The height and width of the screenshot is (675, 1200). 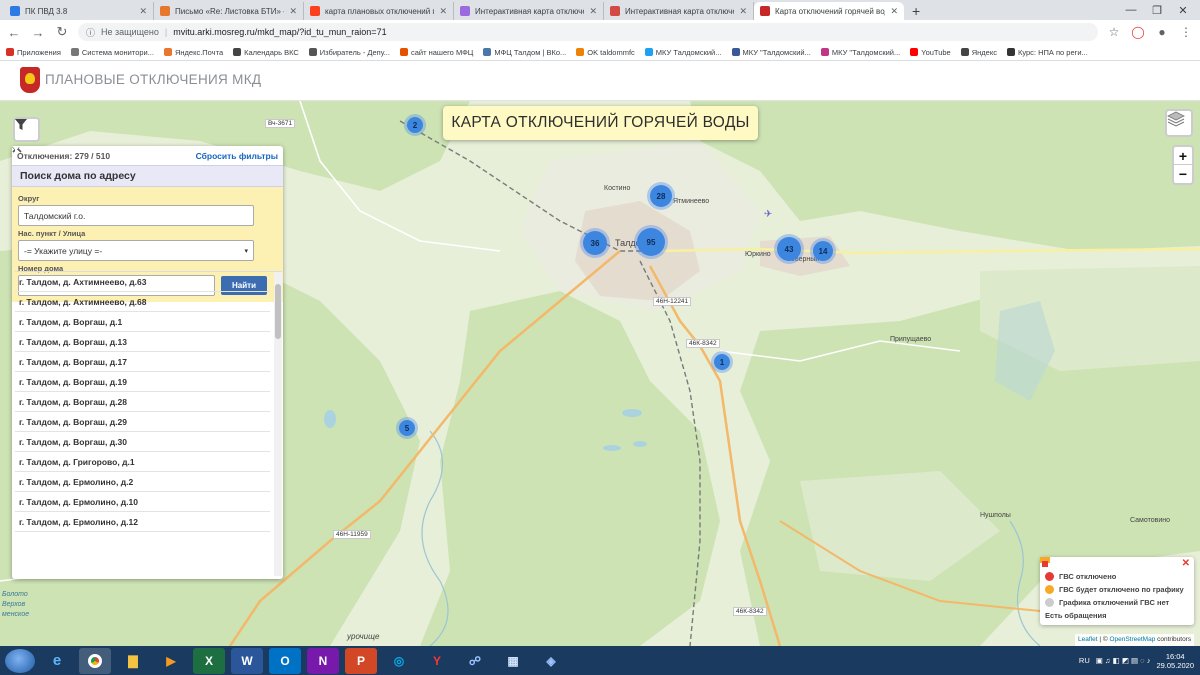 I want to click on onenote-icon: N, so click(x=323, y=660).